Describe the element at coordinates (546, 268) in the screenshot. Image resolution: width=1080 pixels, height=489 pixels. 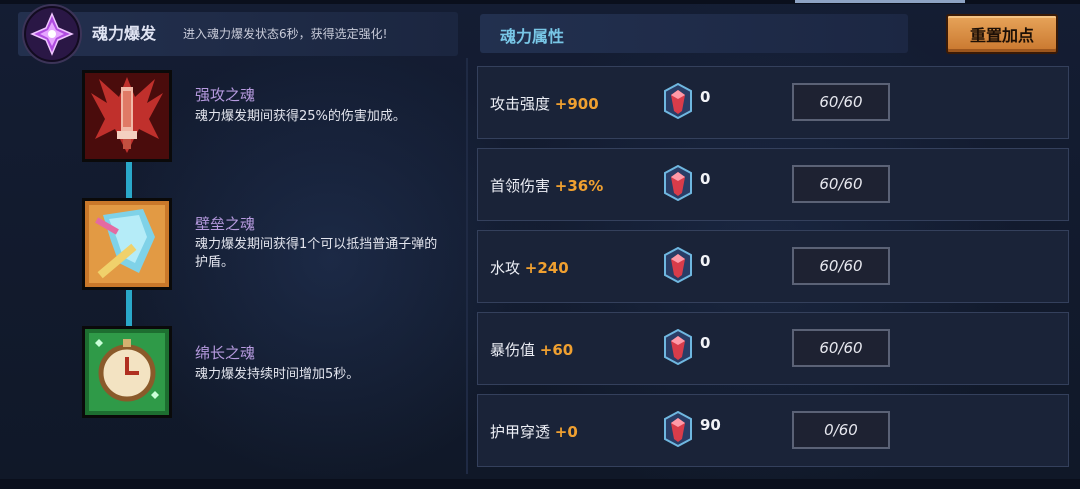
I see `attribute-bonus: +240` at that location.